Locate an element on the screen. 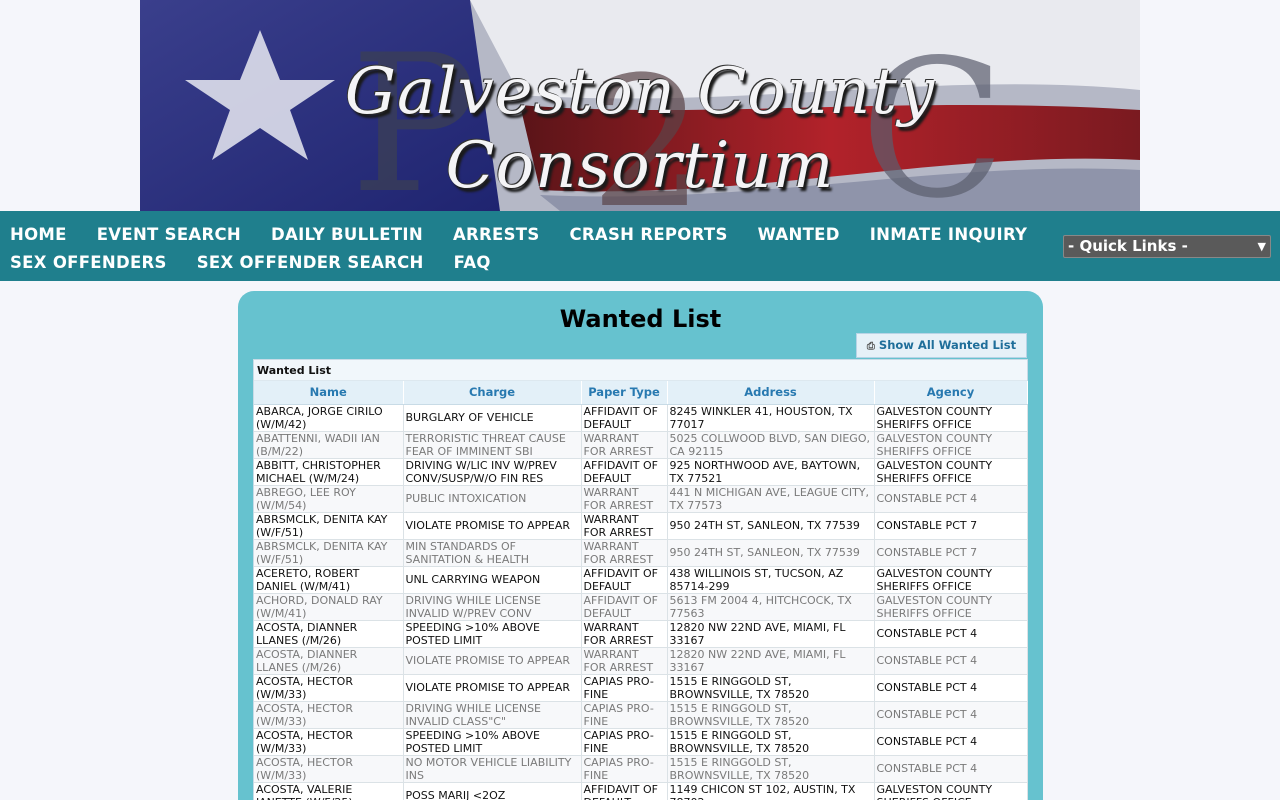 This screenshot has height=800, width=1280. nav-event-search: EVENT SEARCH is located at coordinates (169, 234).